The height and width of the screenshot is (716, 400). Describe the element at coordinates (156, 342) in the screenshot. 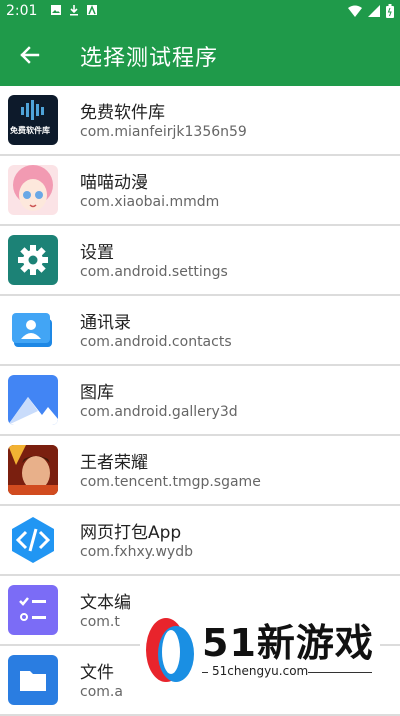

I see `app-package: com.android.contacts` at that location.